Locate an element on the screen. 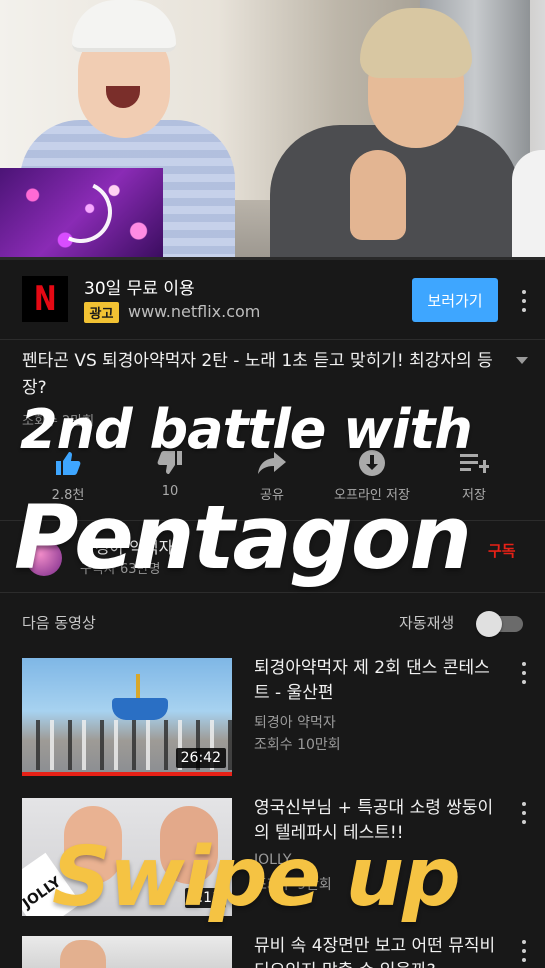  ad-title: 30일 무료 이용 is located at coordinates (139, 289).